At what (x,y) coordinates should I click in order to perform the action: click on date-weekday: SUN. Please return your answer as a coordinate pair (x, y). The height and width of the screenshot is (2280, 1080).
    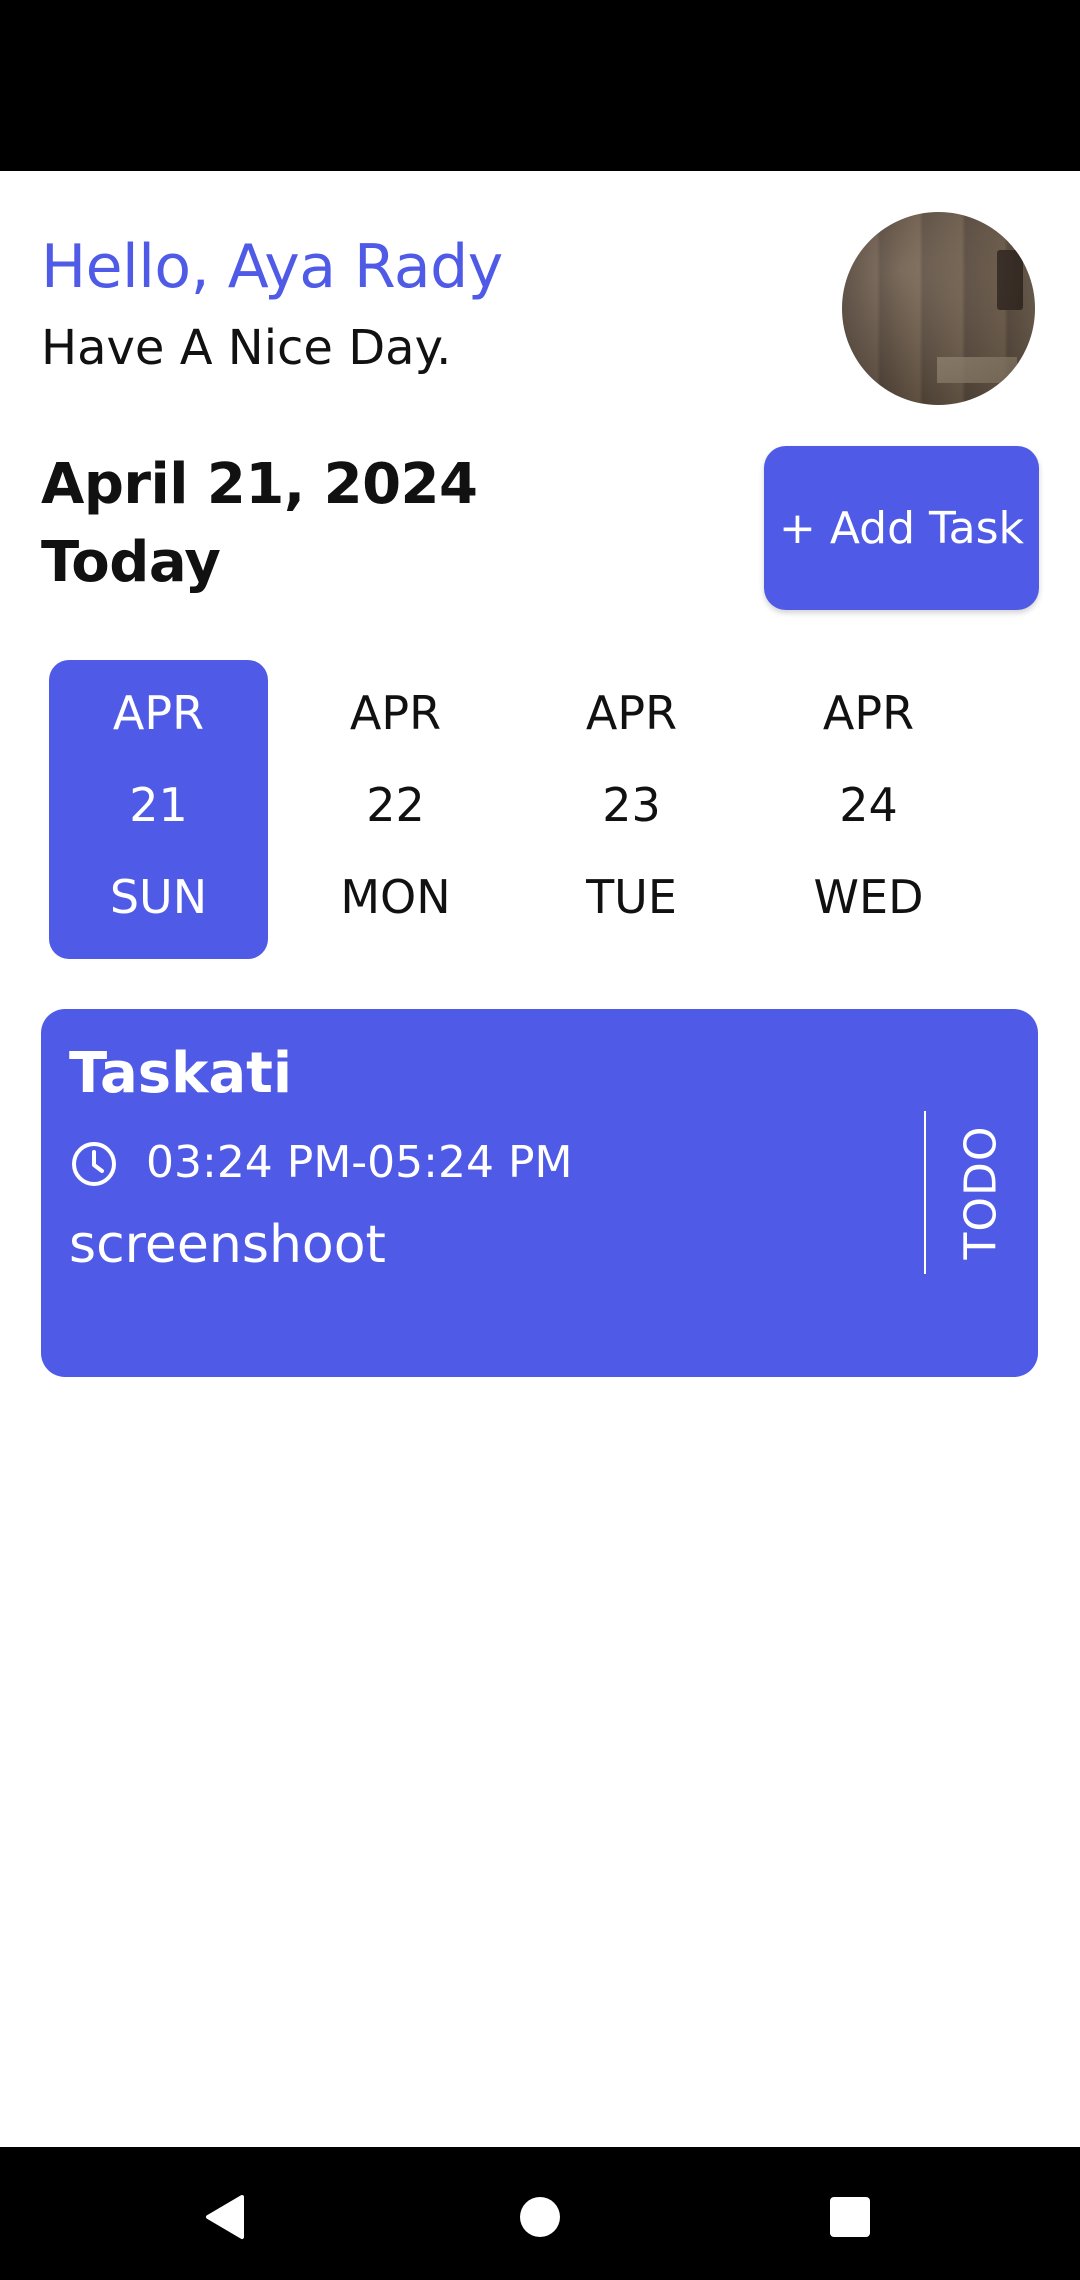
    Looking at the image, I should click on (158, 897).